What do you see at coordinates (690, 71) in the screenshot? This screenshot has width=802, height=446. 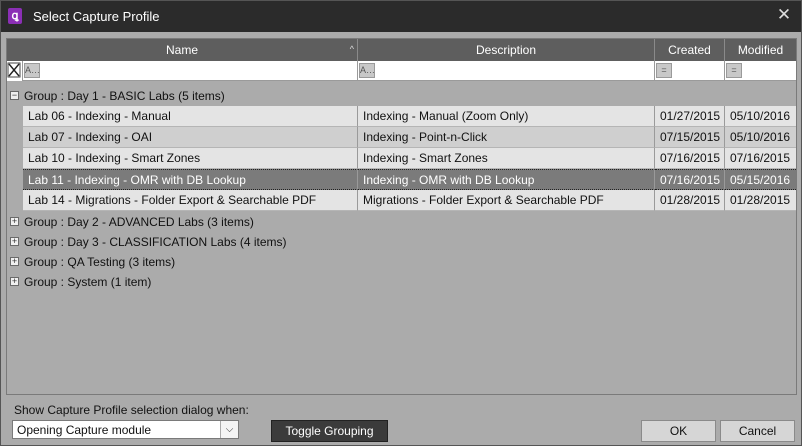 I see `created-filter-field: =` at bounding box center [690, 71].